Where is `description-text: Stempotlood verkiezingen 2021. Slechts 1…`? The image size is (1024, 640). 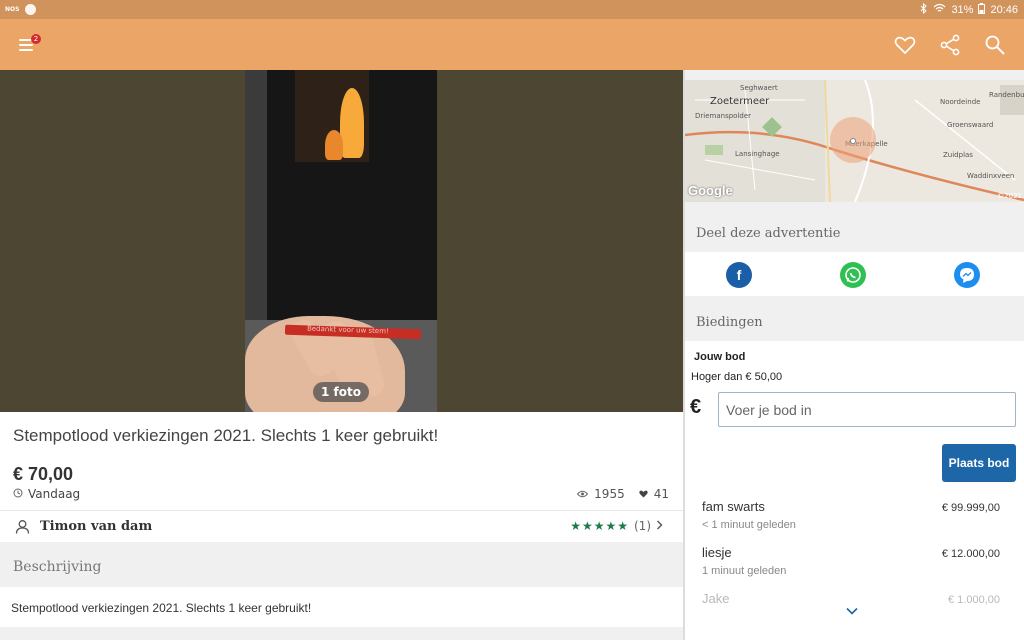 description-text: Stempotlood verkiezingen 2021. Slechts 1… is located at coordinates (161, 608).